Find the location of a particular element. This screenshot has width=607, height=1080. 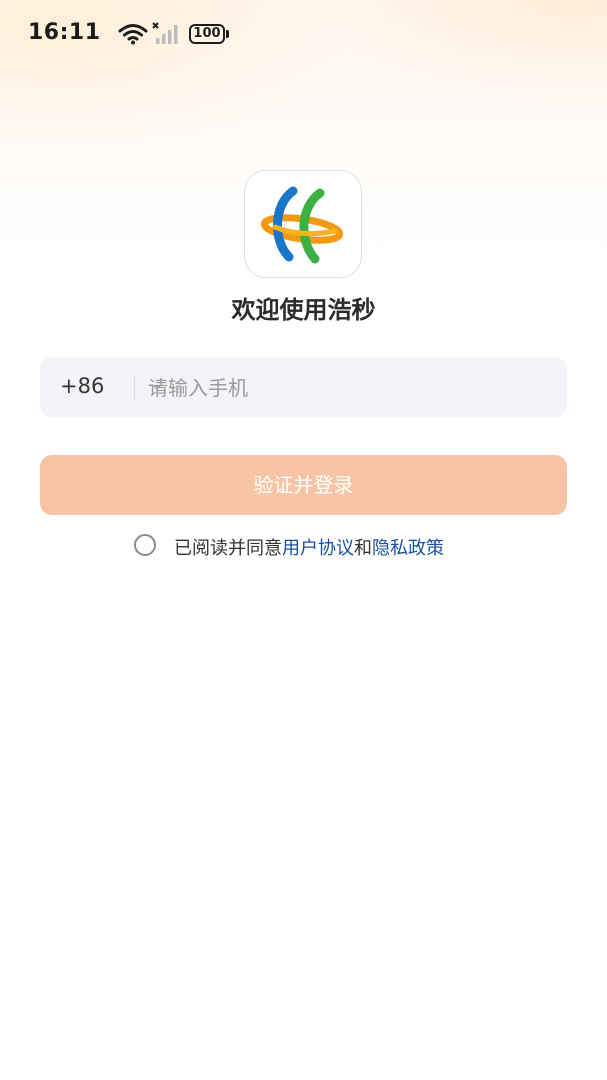

welcome-title: 欢迎使用浩秒 is located at coordinates (303, 310).